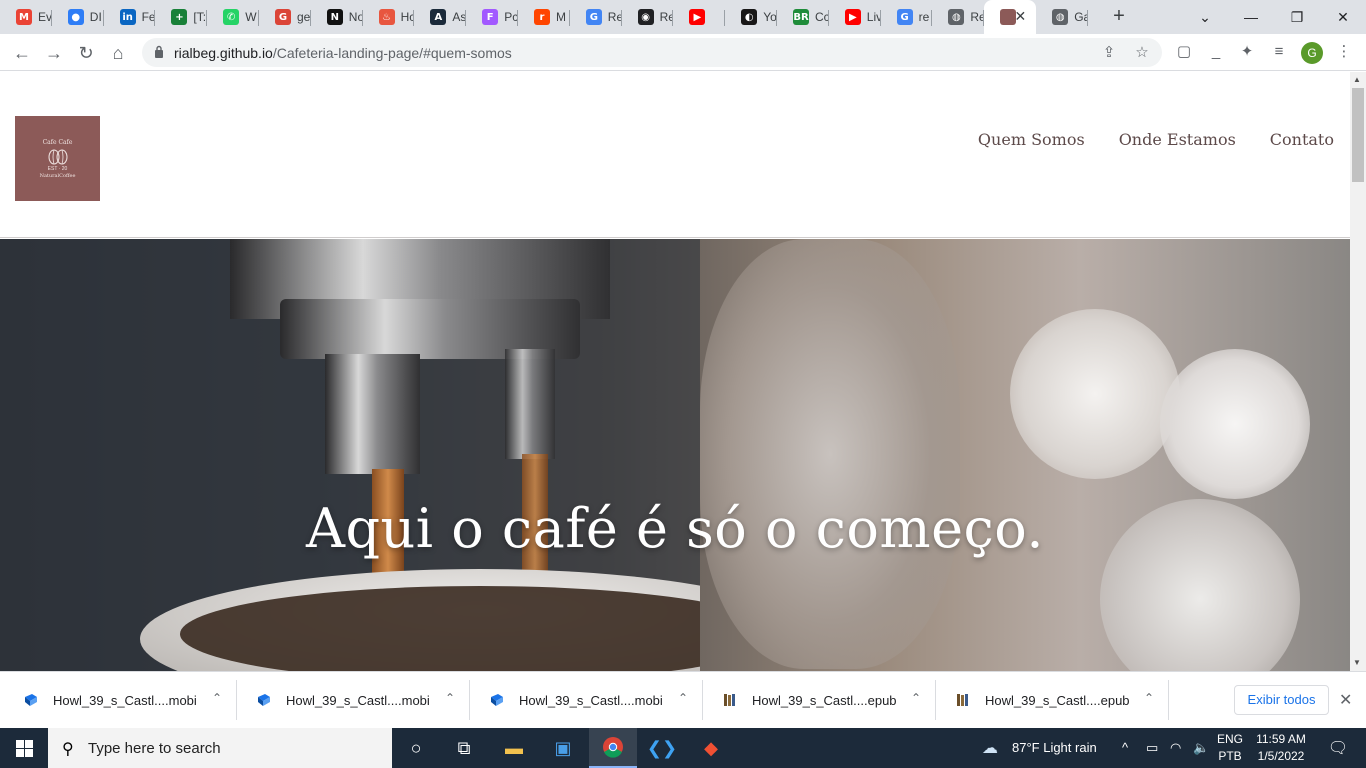  I want to click on taskbar-search-box: ⚲ Type here to search, so click(220, 748).